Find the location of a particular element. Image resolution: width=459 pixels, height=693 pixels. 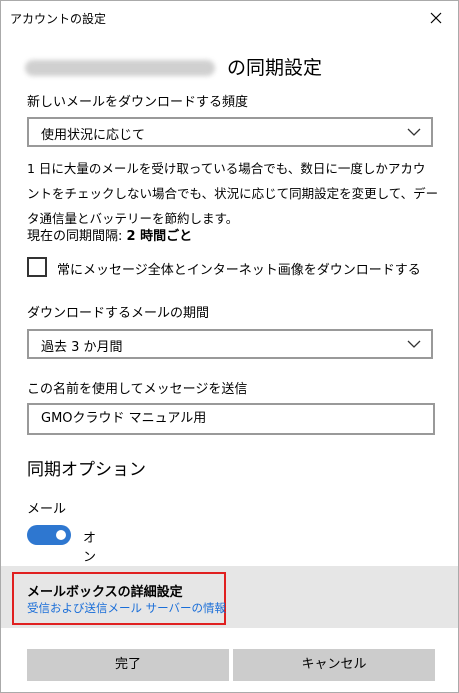

download-period-value: 過去 3 か月間 is located at coordinates (82, 347).